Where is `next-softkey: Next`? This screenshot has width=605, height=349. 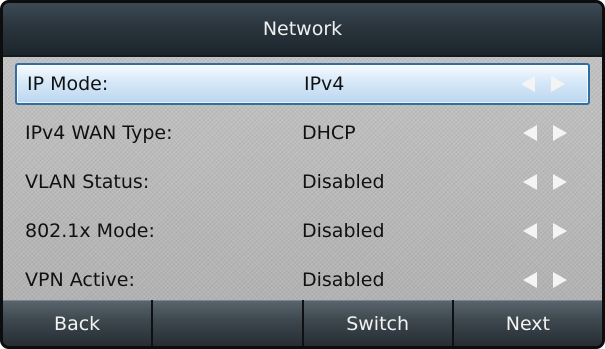 next-softkey: Next is located at coordinates (527, 323).